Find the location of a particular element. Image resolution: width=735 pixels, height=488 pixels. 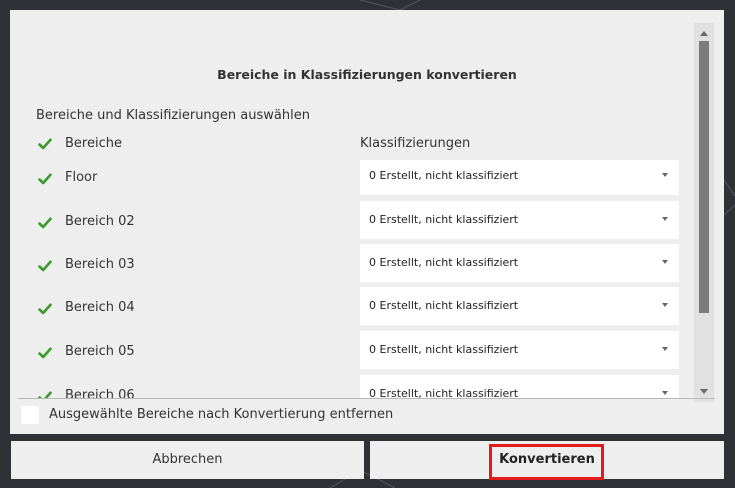

cancel-button: Abbrechen is located at coordinates (187, 460).